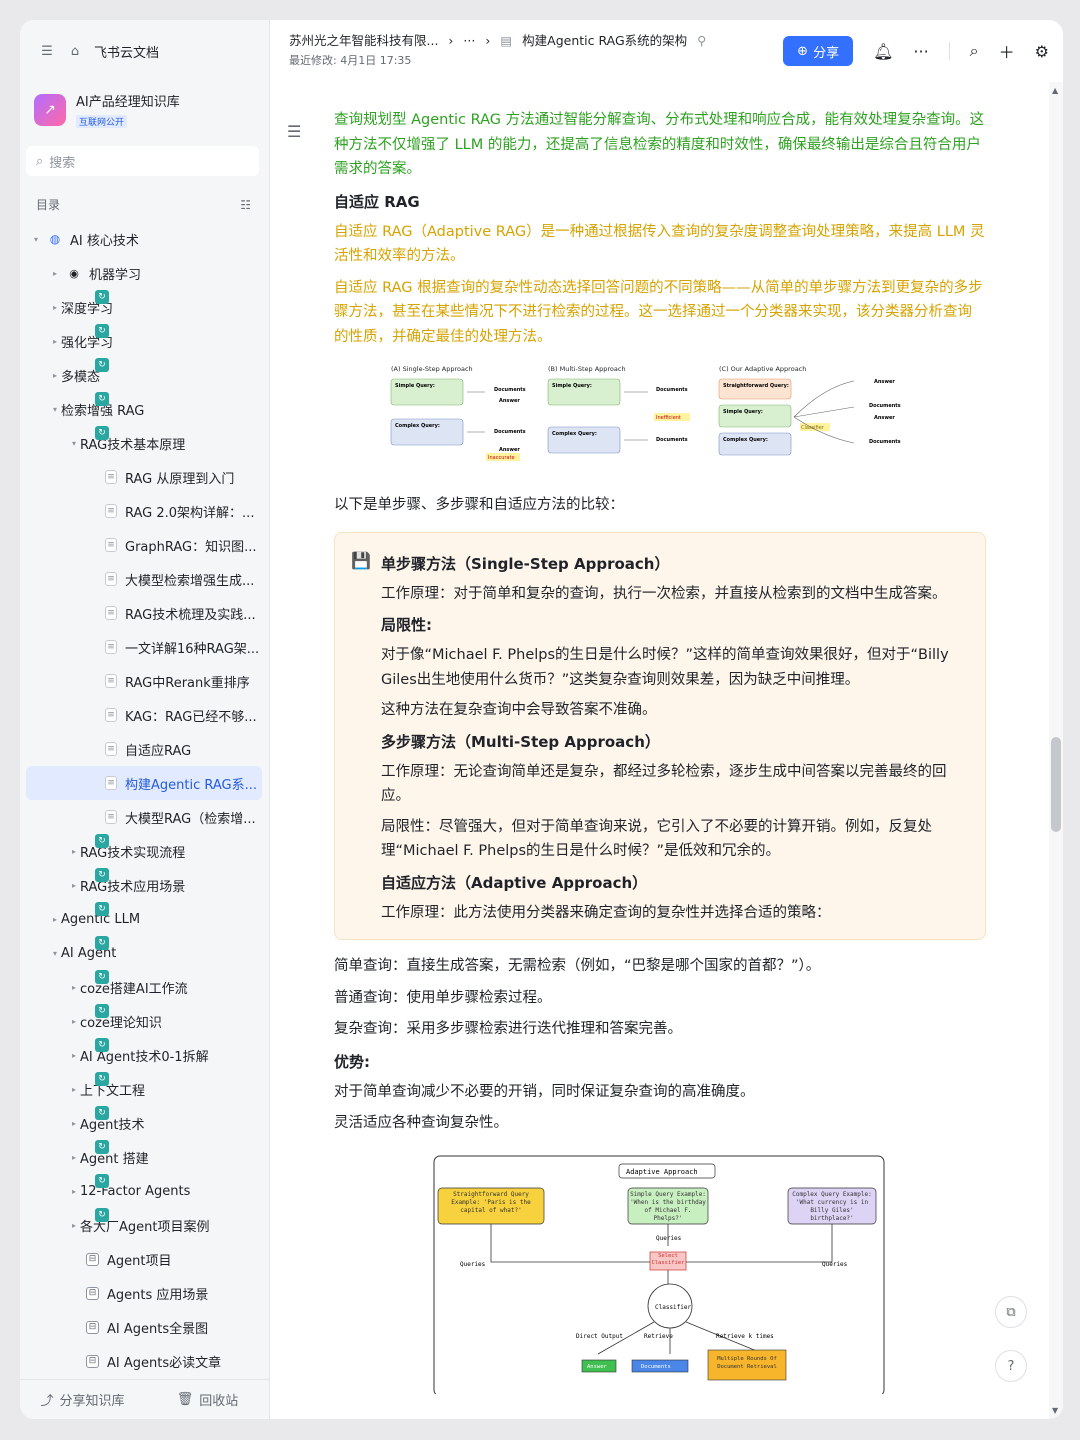 Image resolution: width=1080 pixels, height=1440 pixels. What do you see at coordinates (144, 1293) in the screenshot?
I see `sidebar-item: ⊟ Agents 应用场景` at bounding box center [144, 1293].